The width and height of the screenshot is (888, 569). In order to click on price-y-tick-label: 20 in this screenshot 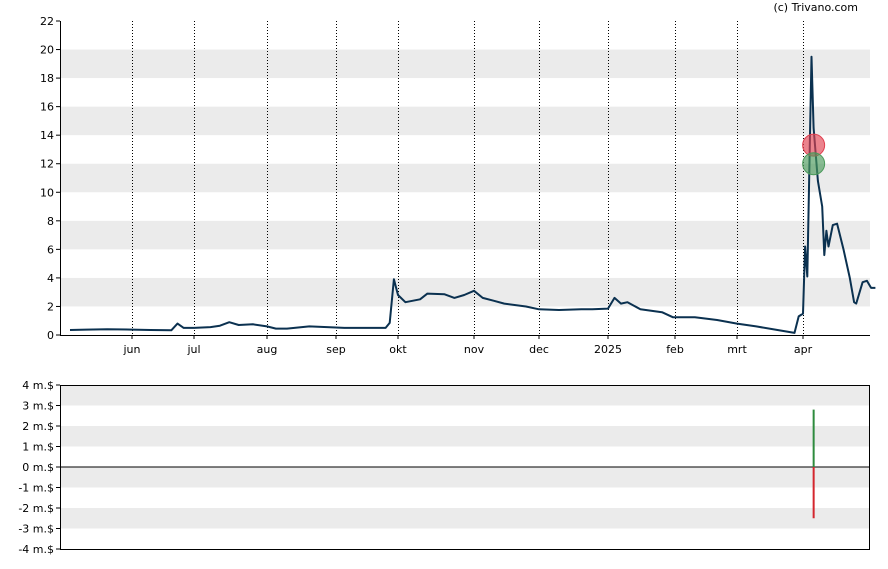, I will do `click(47, 50)`.